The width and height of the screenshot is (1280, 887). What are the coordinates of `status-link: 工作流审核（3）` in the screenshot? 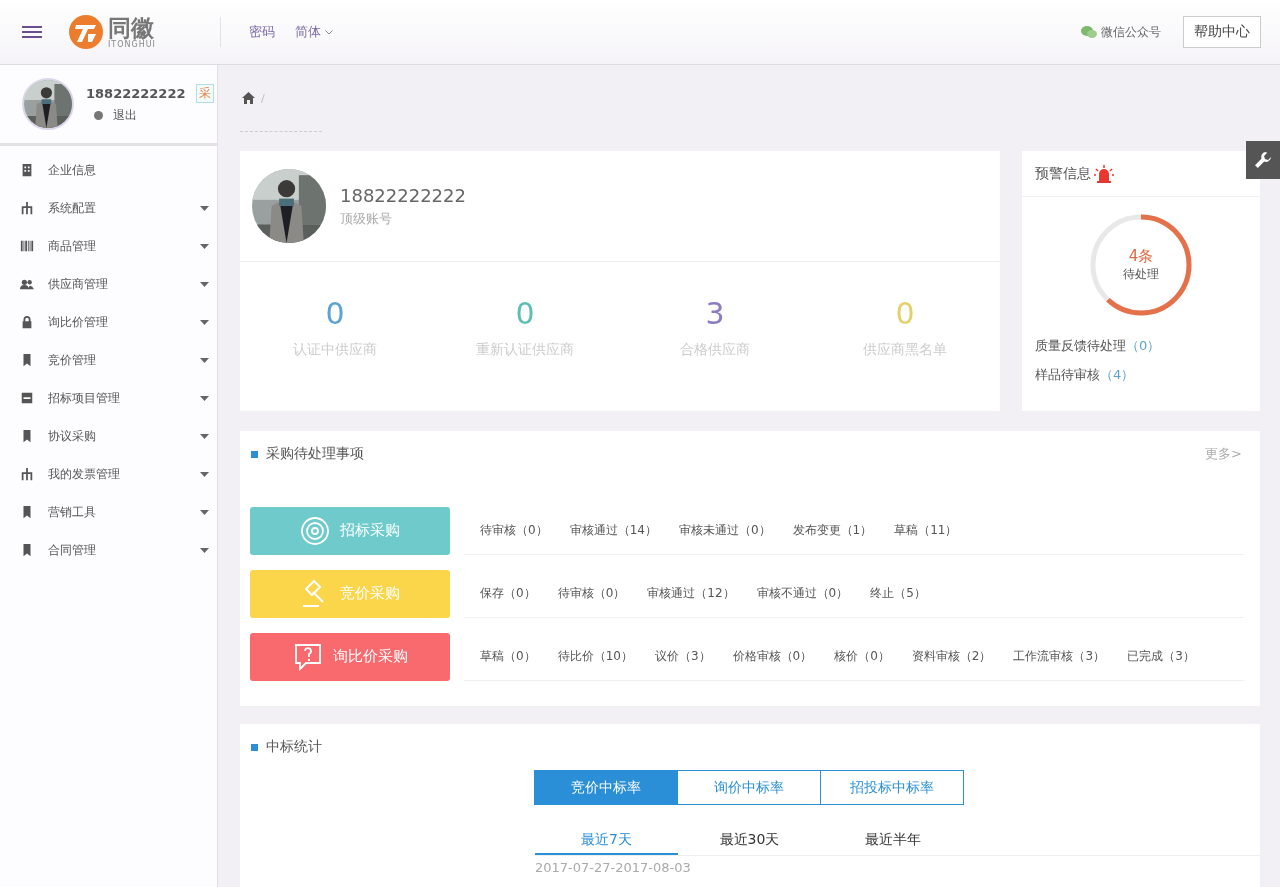 It's located at (1059, 656).